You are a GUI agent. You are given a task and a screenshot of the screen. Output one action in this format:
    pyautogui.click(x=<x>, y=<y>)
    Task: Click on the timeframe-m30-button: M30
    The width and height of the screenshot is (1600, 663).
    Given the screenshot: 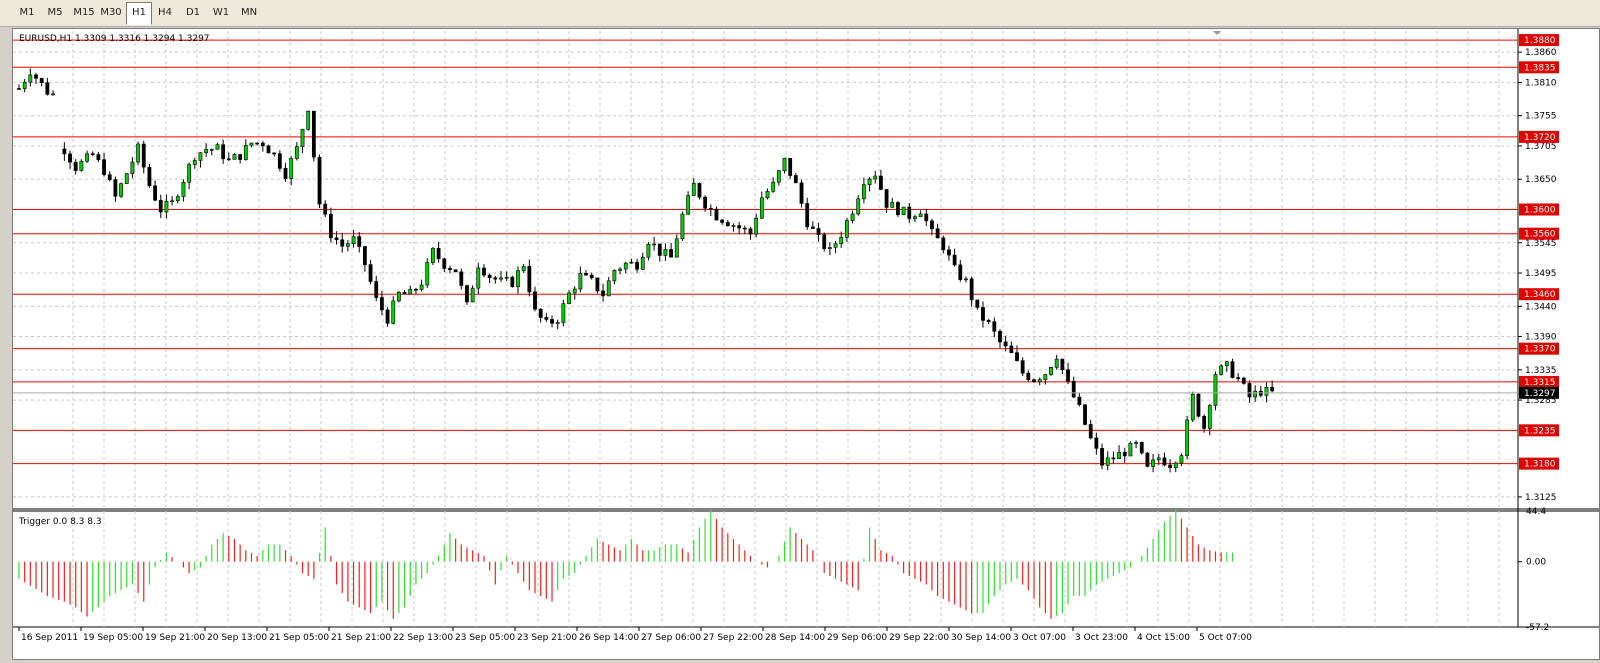 What is the action you would take?
    pyautogui.click(x=111, y=13)
    